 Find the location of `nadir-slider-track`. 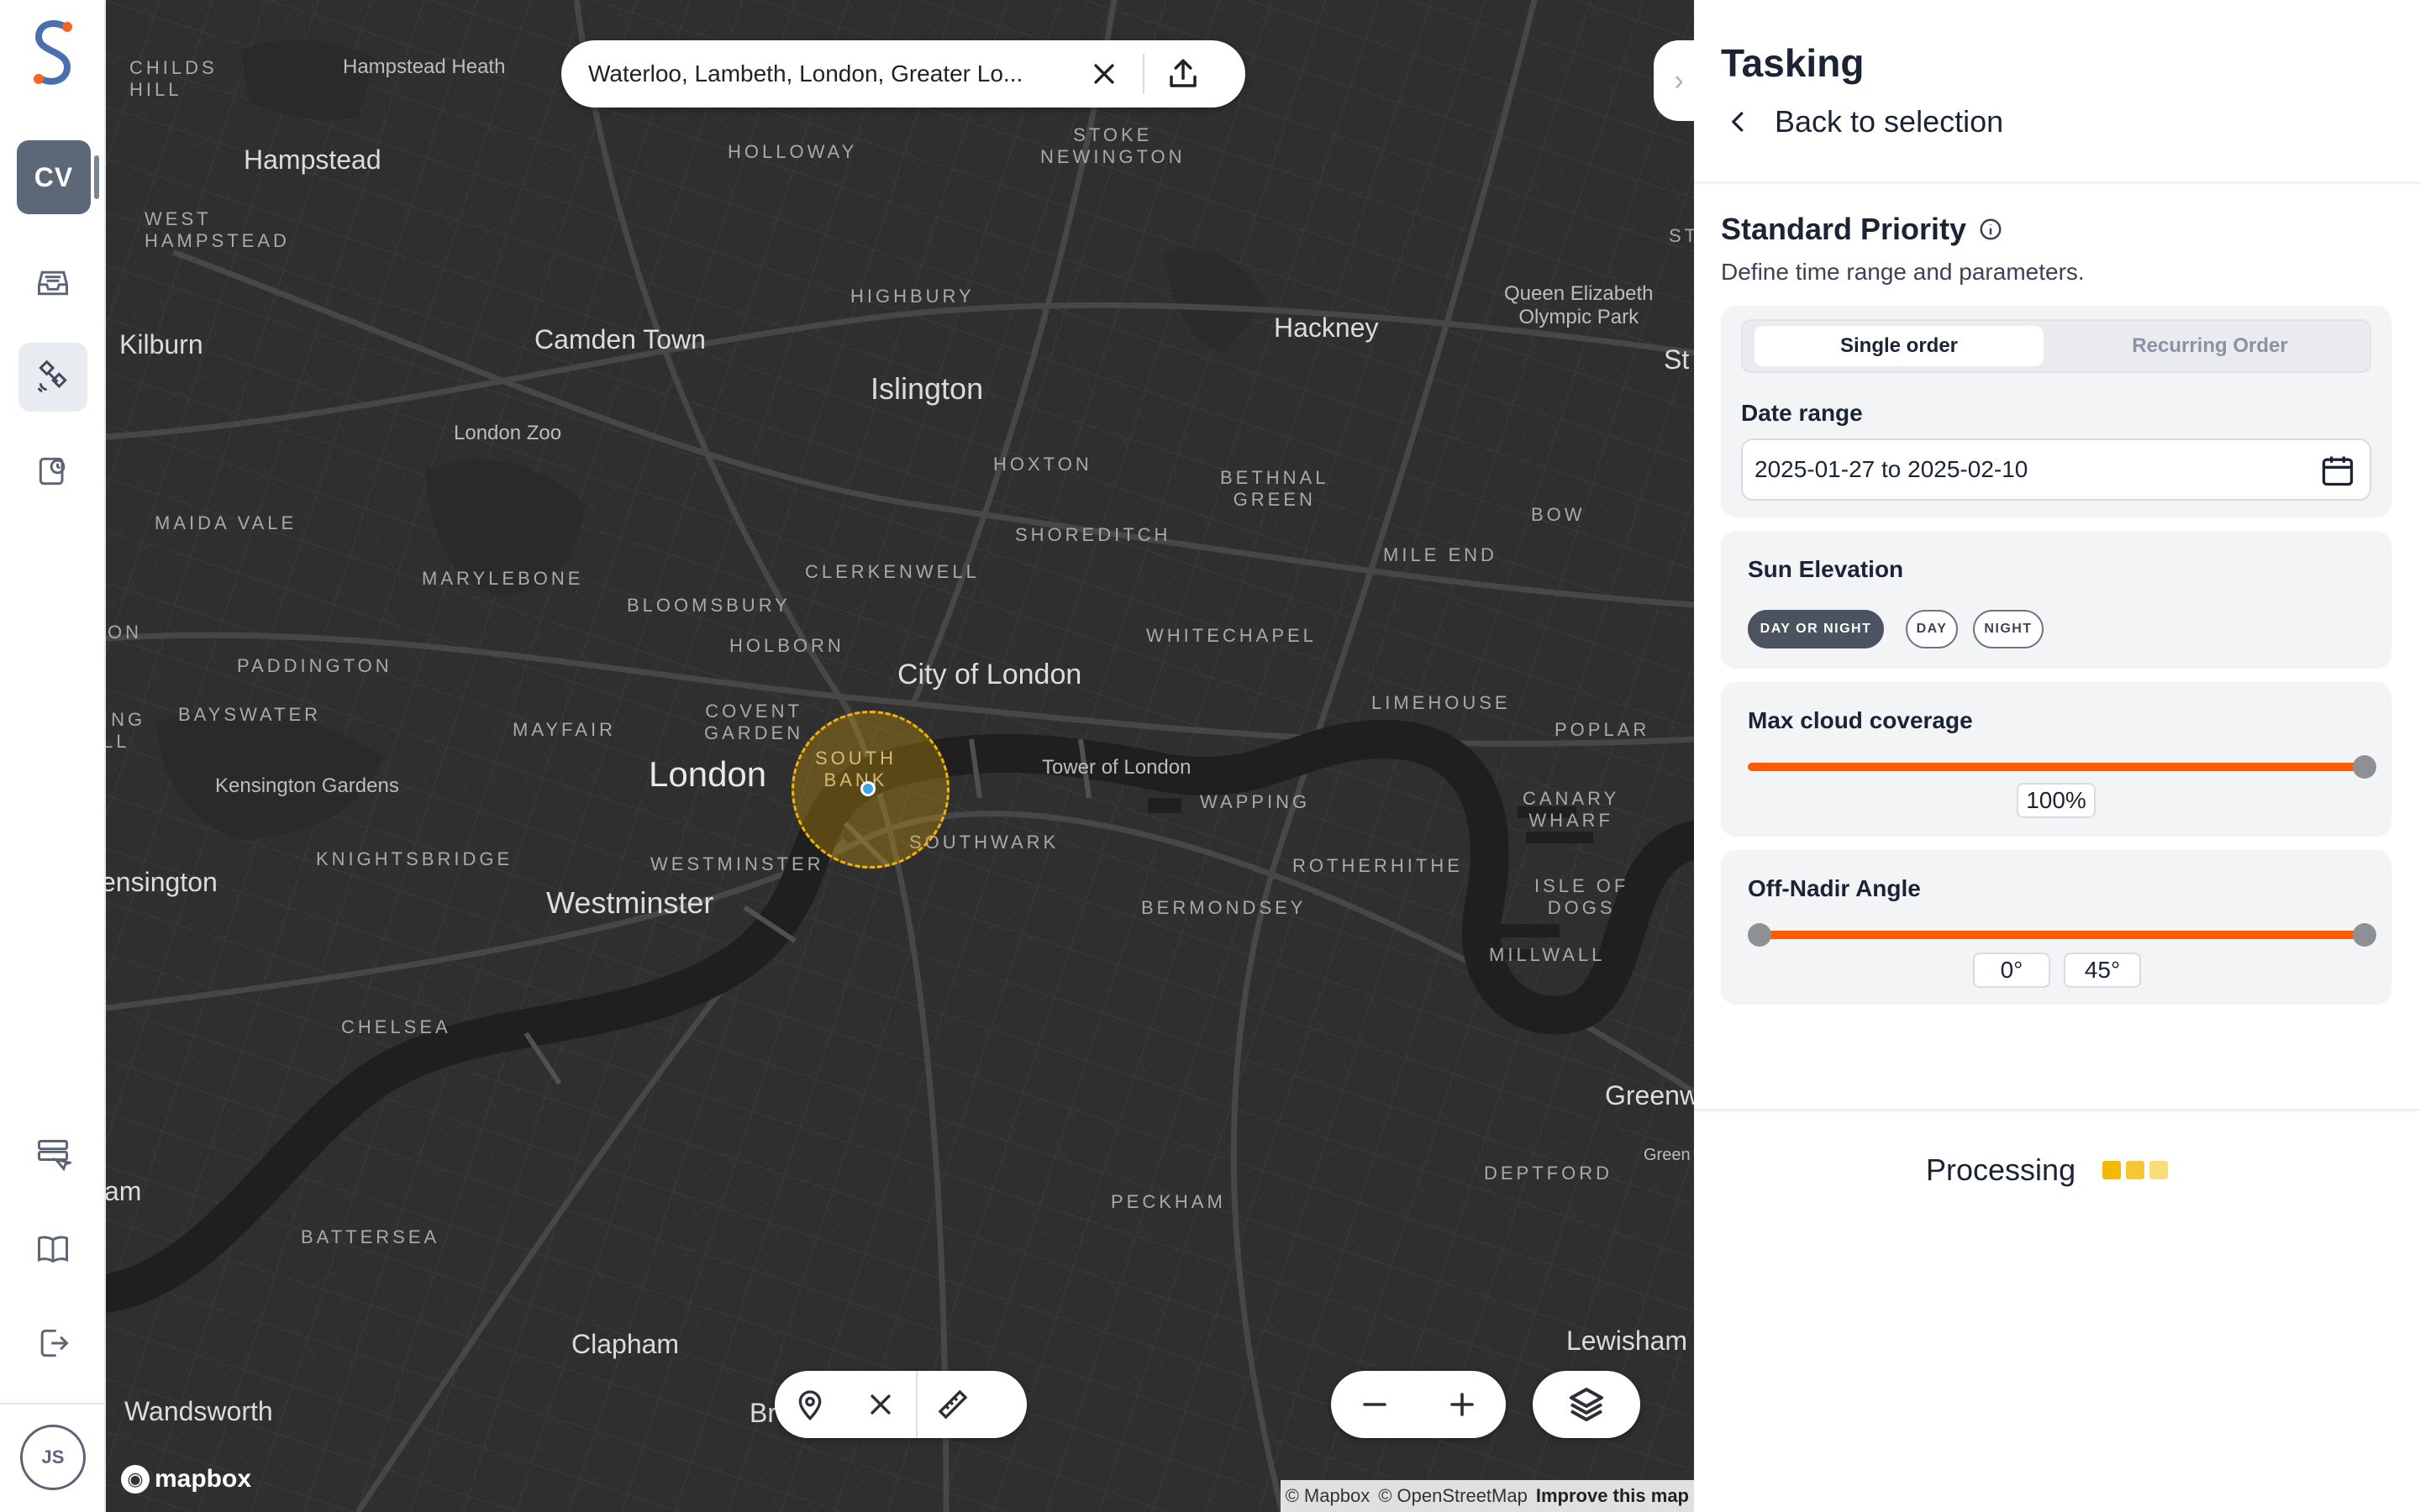

nadir-slider-track is located at coordinates (2062, 935).